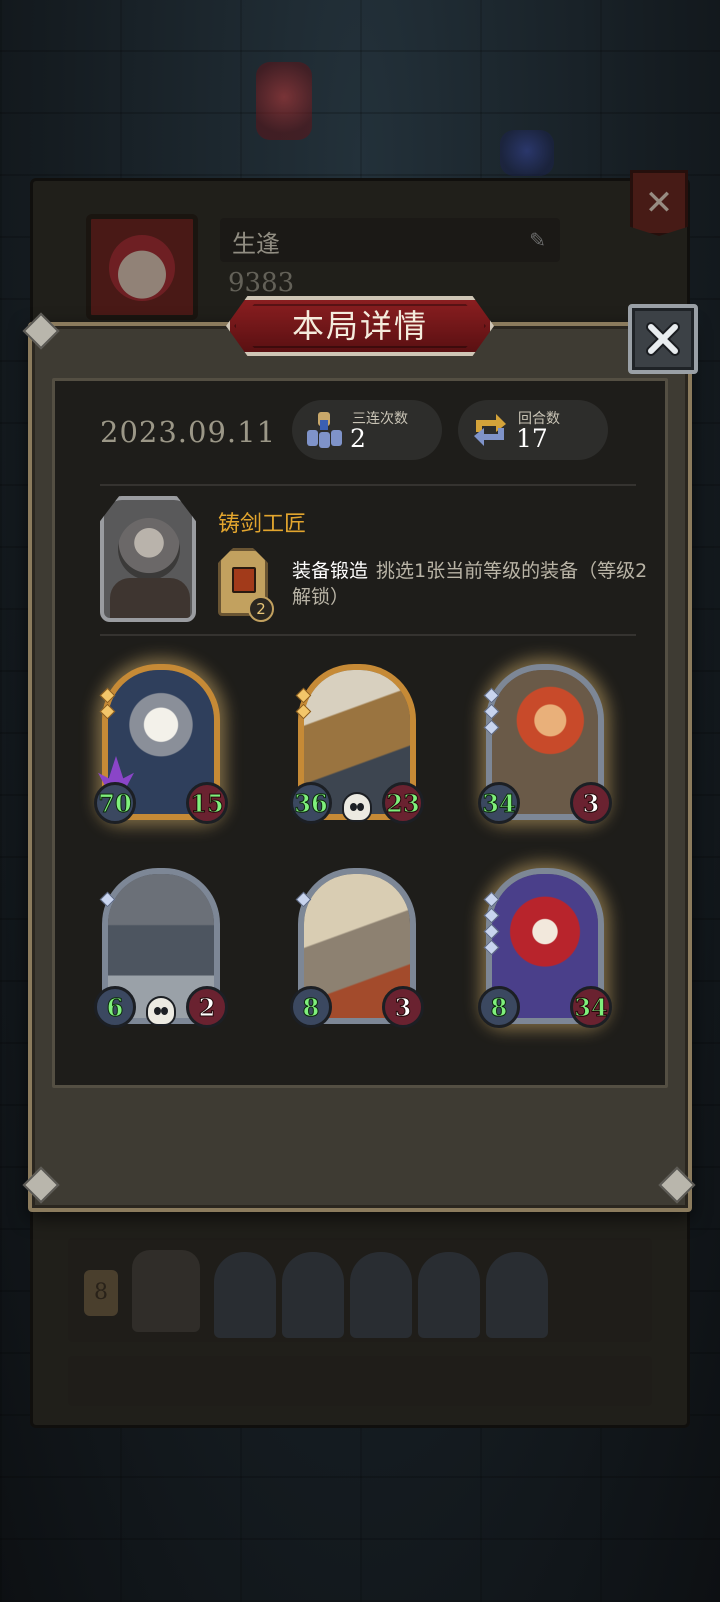 The image size is (720, 1602). Describe the element at coordinates (166, 1291) in the screenshot. I see `row-hero-portrait` at that location.